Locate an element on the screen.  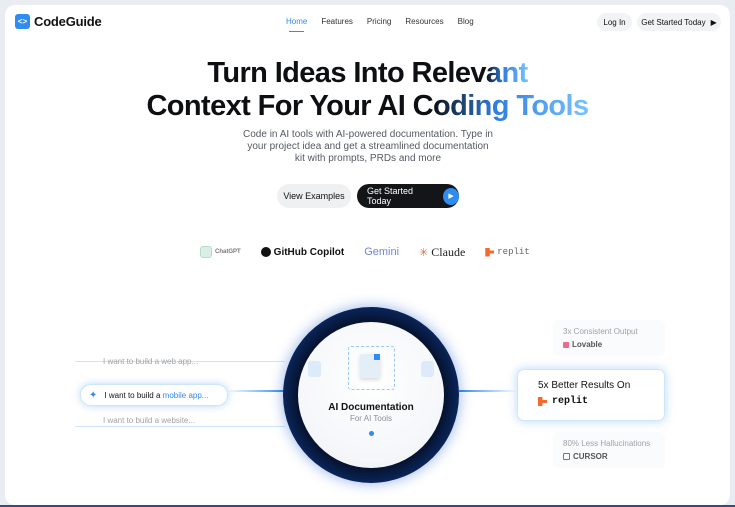
center-title: AI Documentation is located at coordinates (371, 407).